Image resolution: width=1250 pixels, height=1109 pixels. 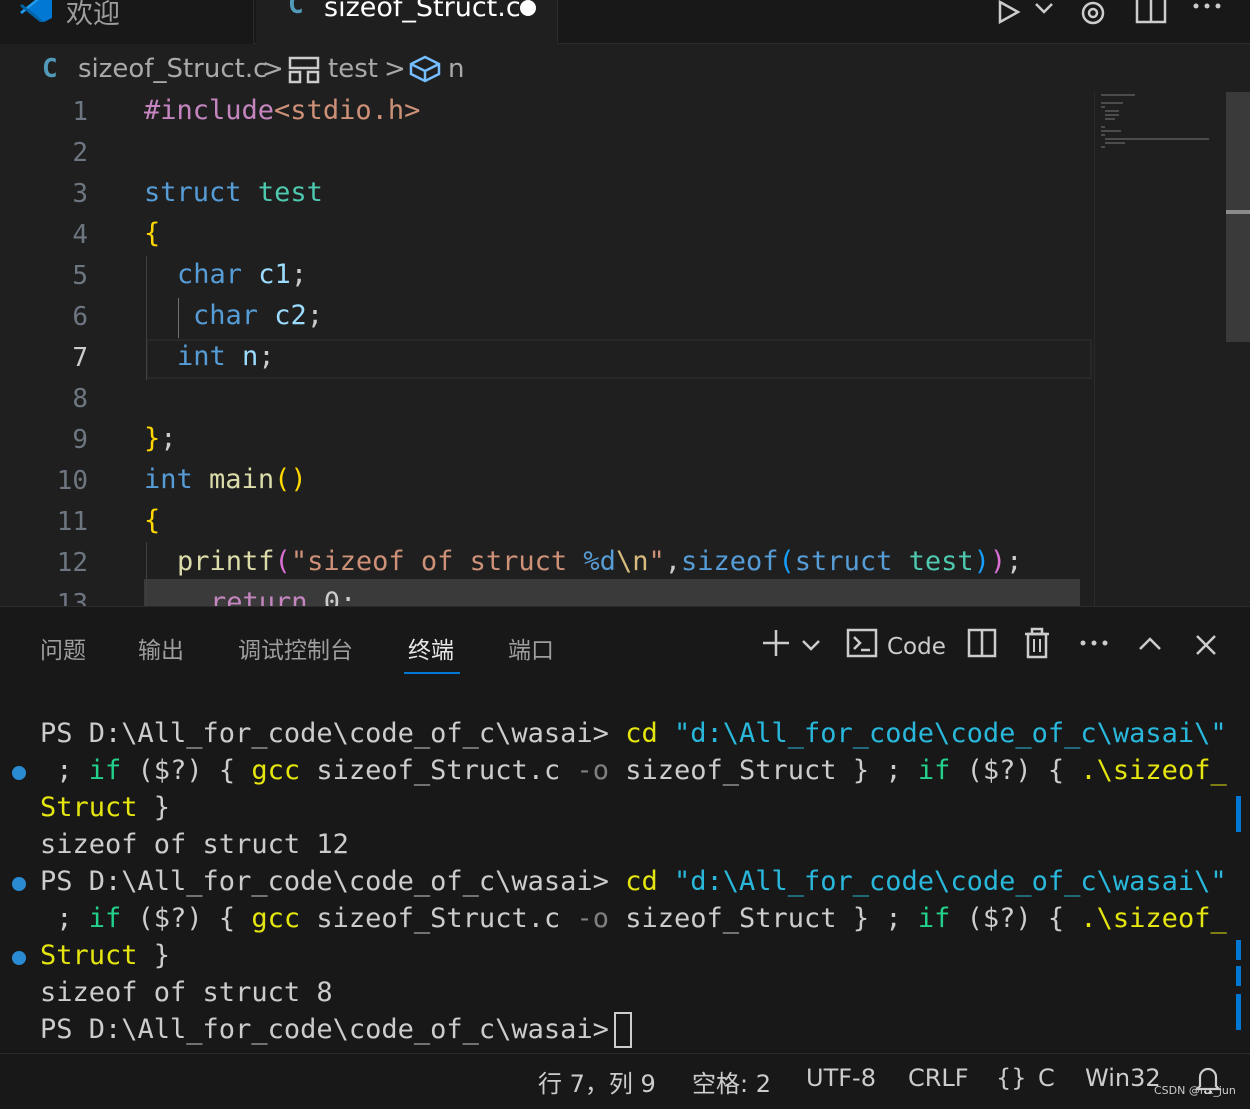 What do you see at coordinates (258, 315) in the screenshot?
I see `code-line-6: char c2;` at bounding box center [258, 315].